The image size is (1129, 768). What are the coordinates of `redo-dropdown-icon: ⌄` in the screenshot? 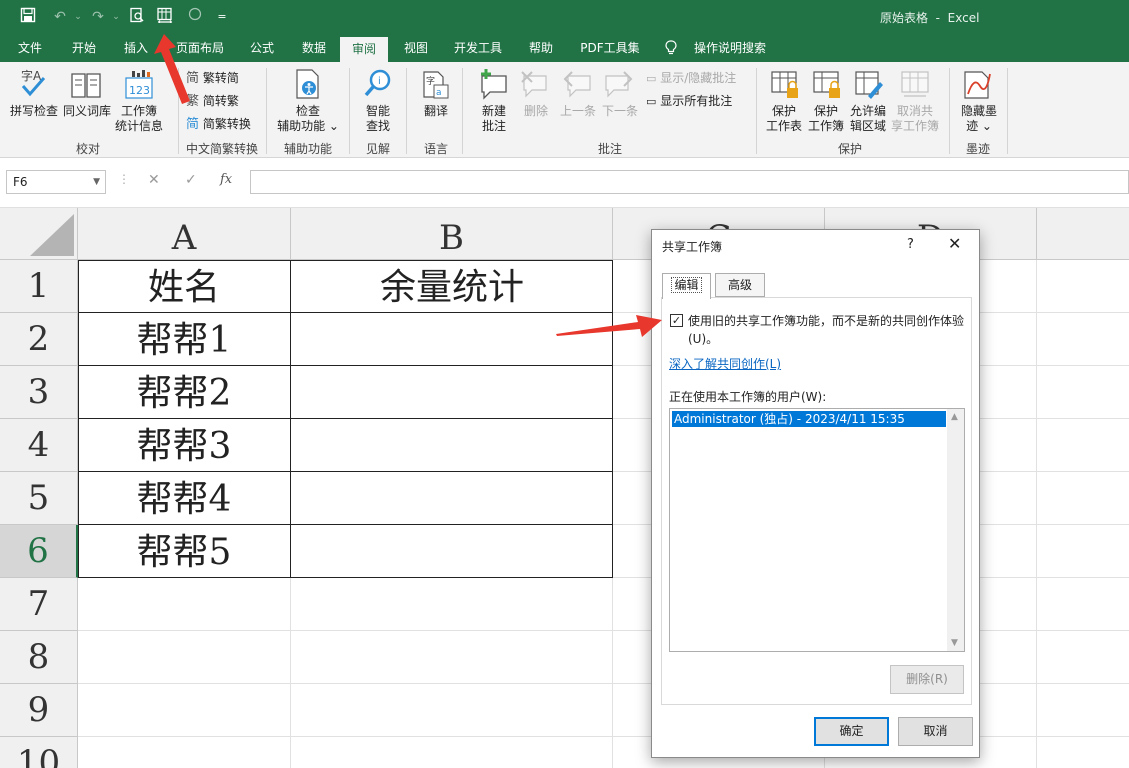 It's located at (116, 17).